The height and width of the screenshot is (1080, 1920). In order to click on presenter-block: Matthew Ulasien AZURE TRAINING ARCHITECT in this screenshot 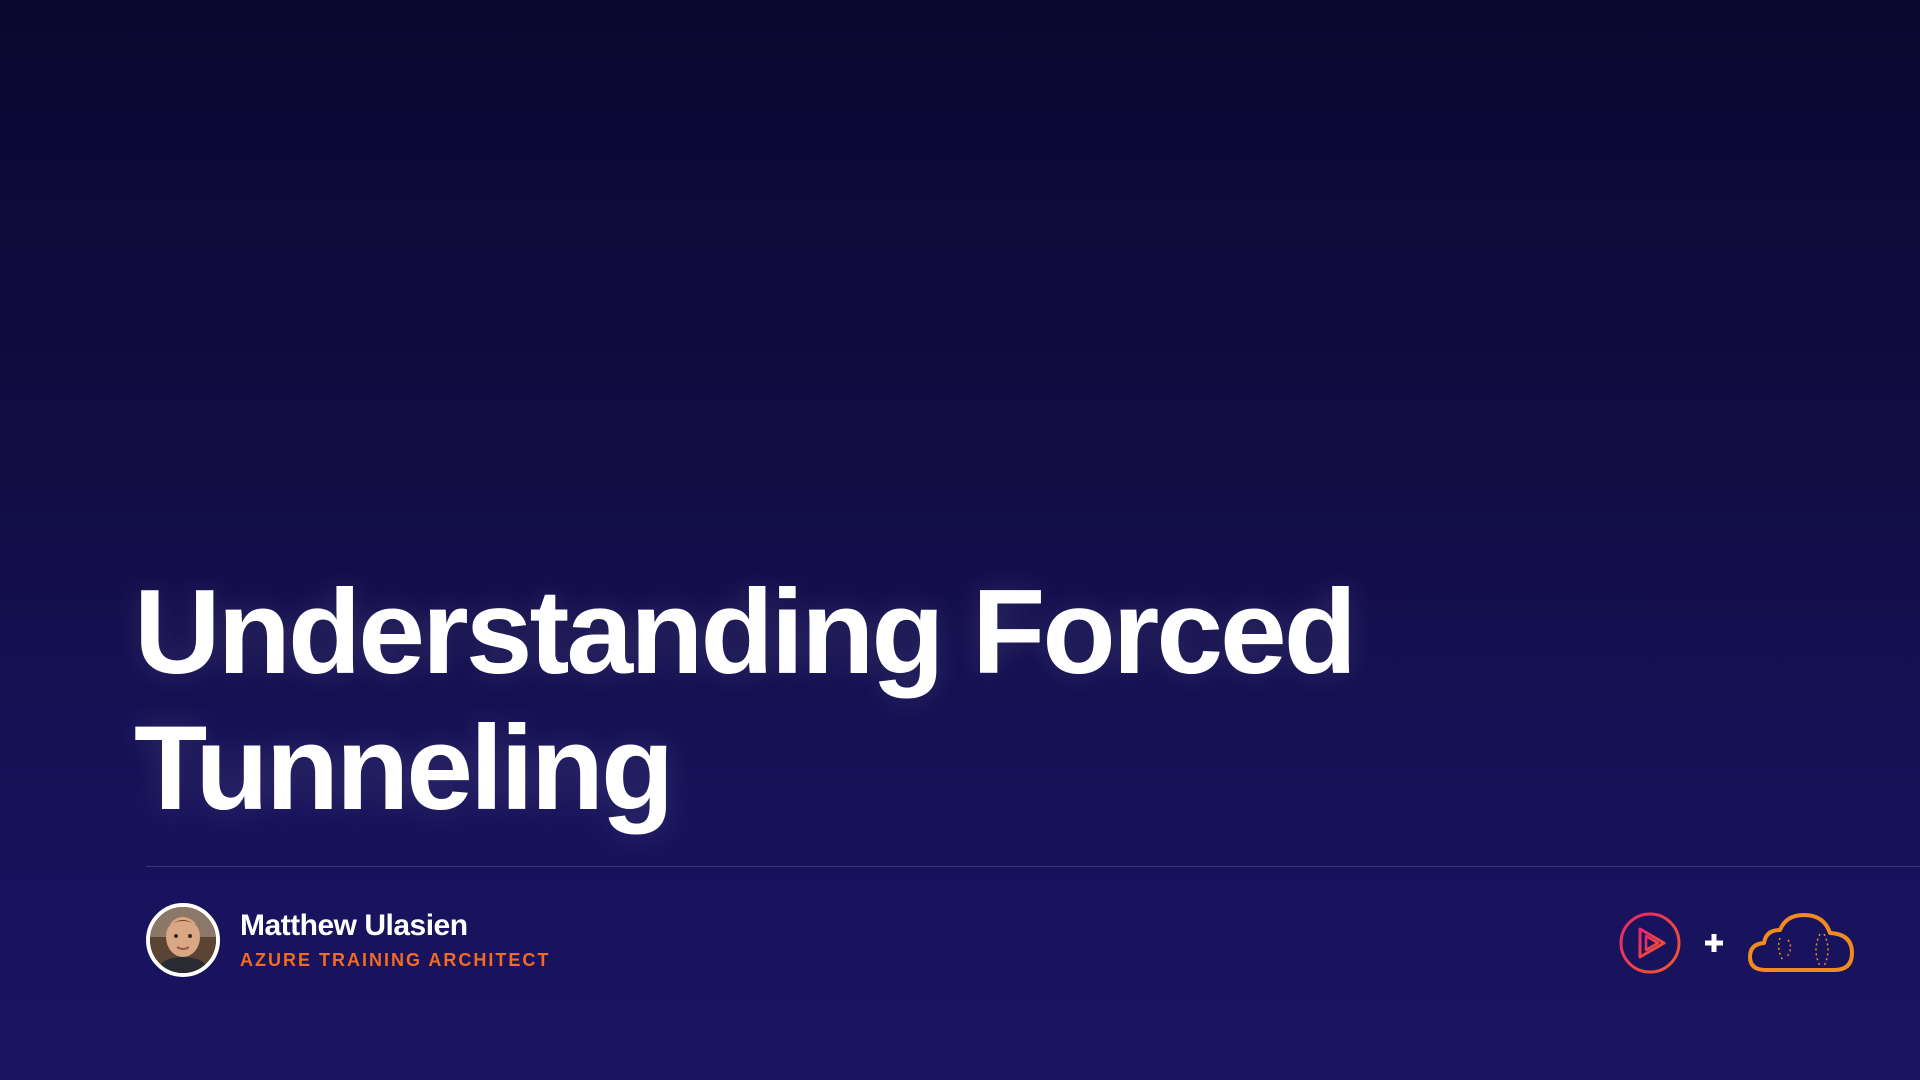, I will do `click(348, 940)`.